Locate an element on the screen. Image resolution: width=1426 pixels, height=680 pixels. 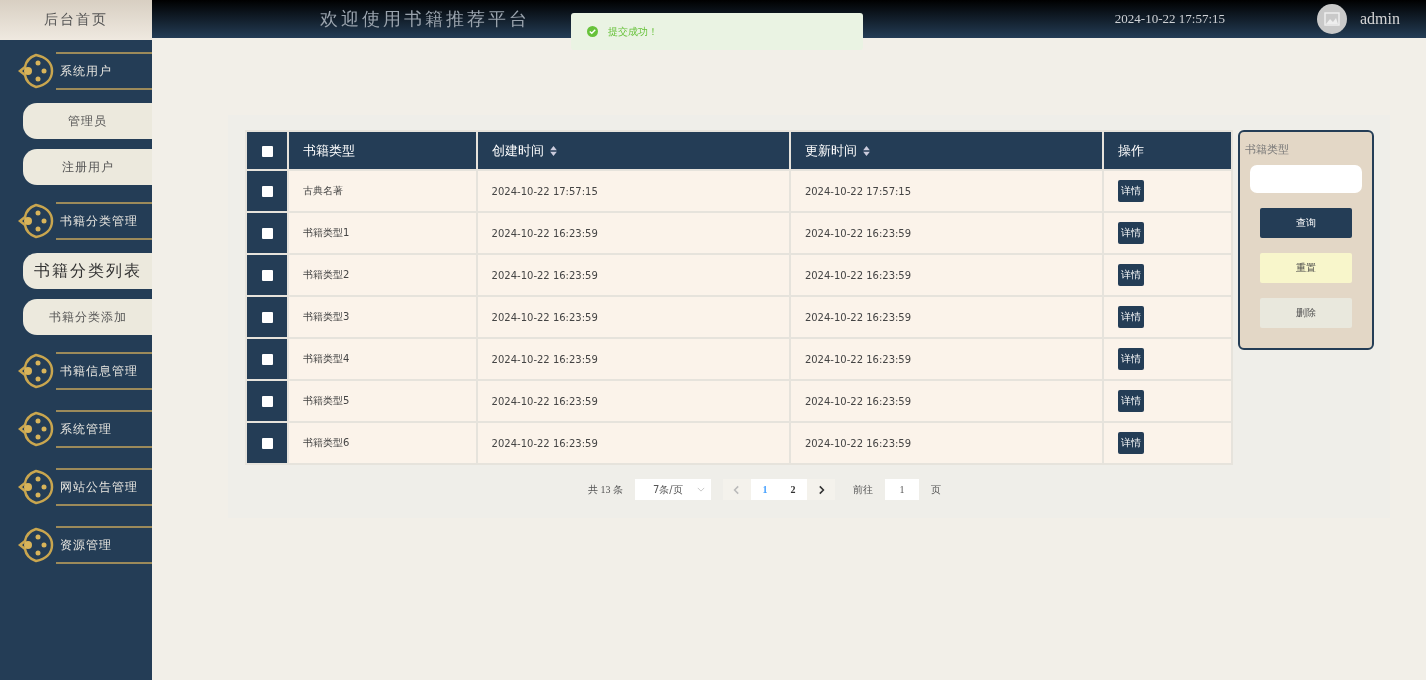
caret-icon is located at coordinates (701, 489).